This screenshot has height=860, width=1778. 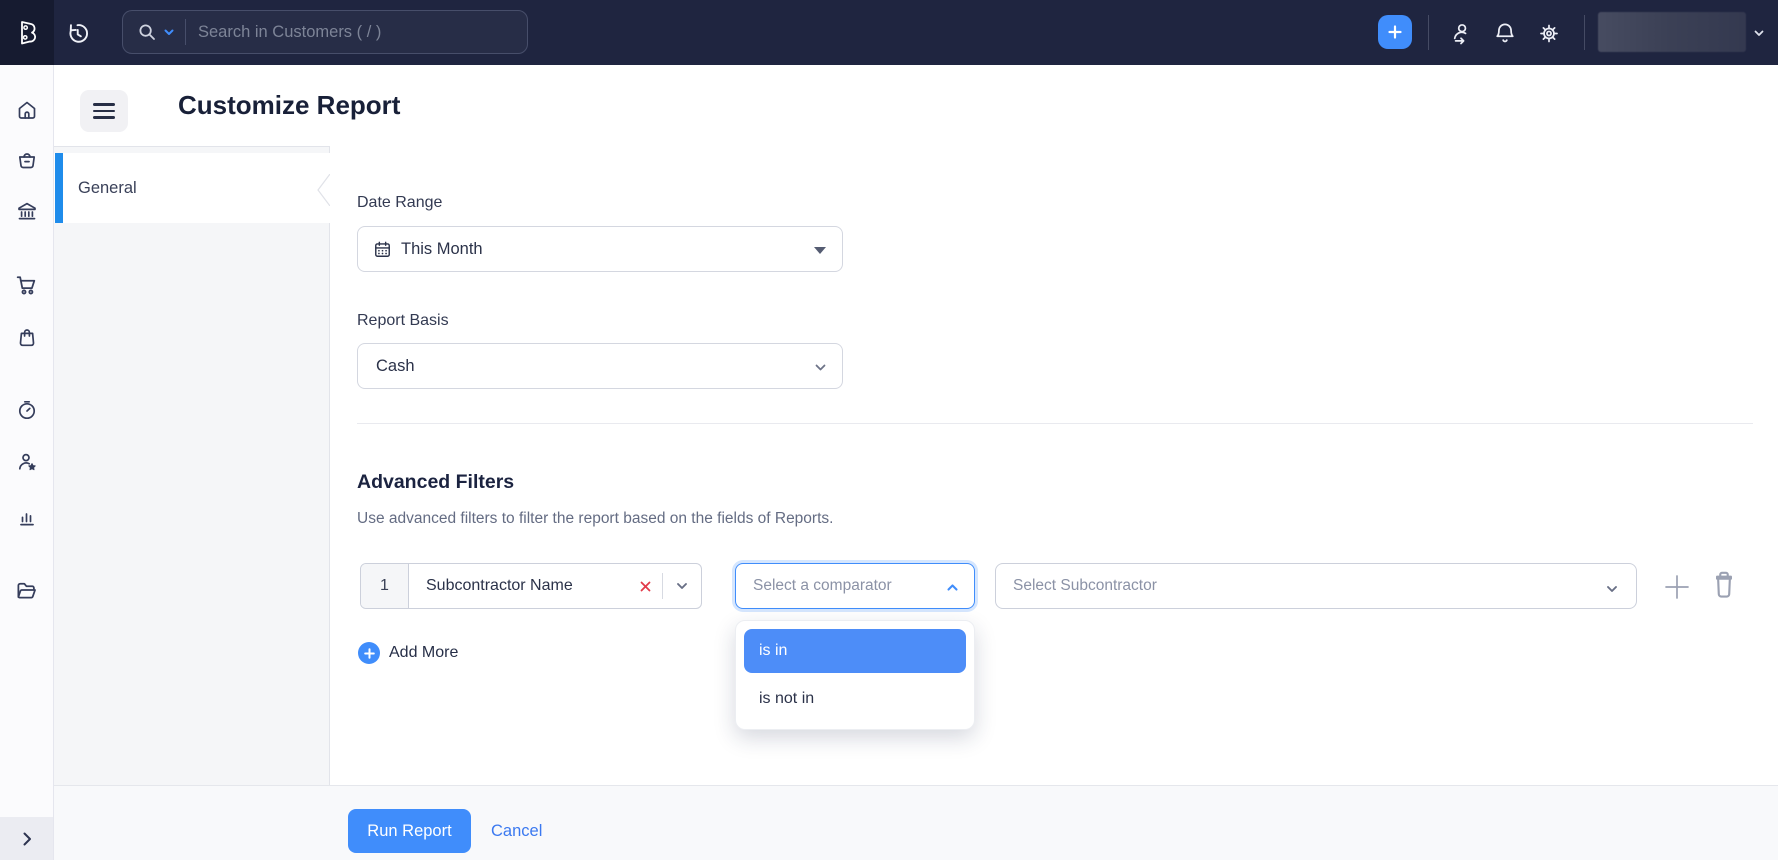 I want to click on chevron-up-icon, so click(x=952, y=587).